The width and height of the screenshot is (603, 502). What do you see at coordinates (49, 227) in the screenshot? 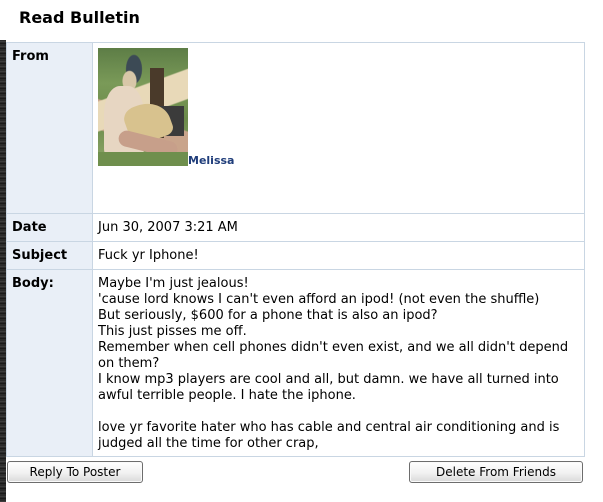
I see `date-label: Date` at bounding box center [49, 227].